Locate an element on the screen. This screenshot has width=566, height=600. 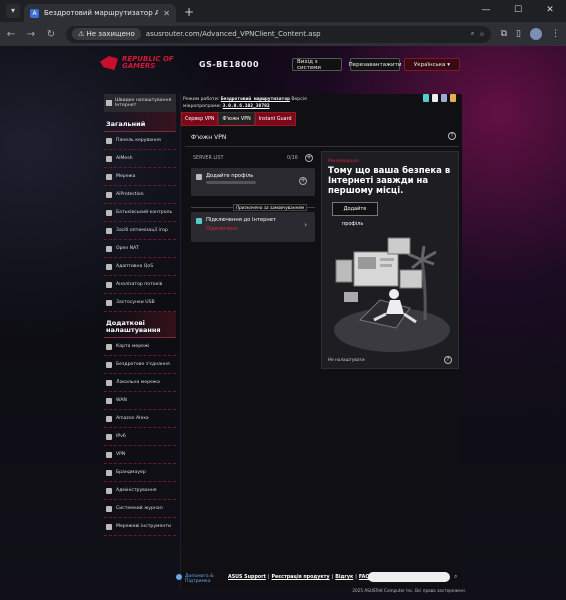
wand-icon is located at coordinates (109, 103).